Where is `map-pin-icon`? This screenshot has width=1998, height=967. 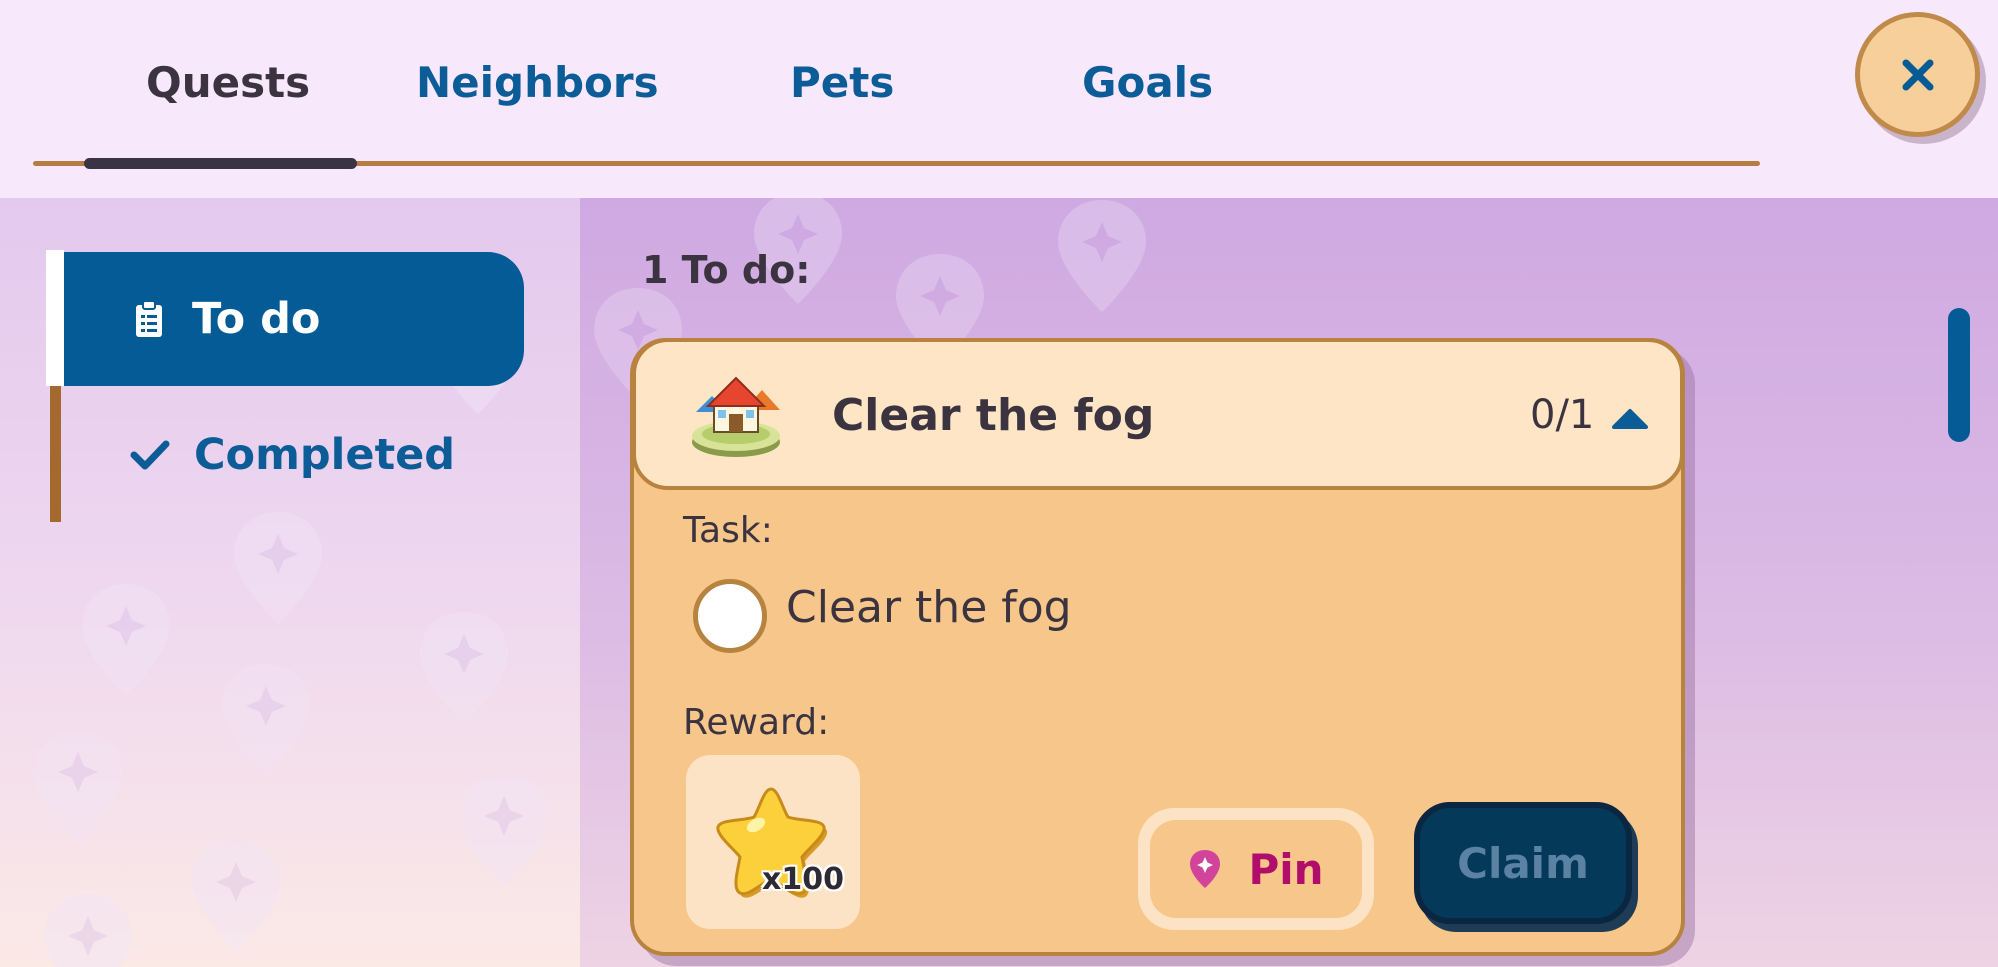 map-pin-icon is located at coordinates (1205, 869).